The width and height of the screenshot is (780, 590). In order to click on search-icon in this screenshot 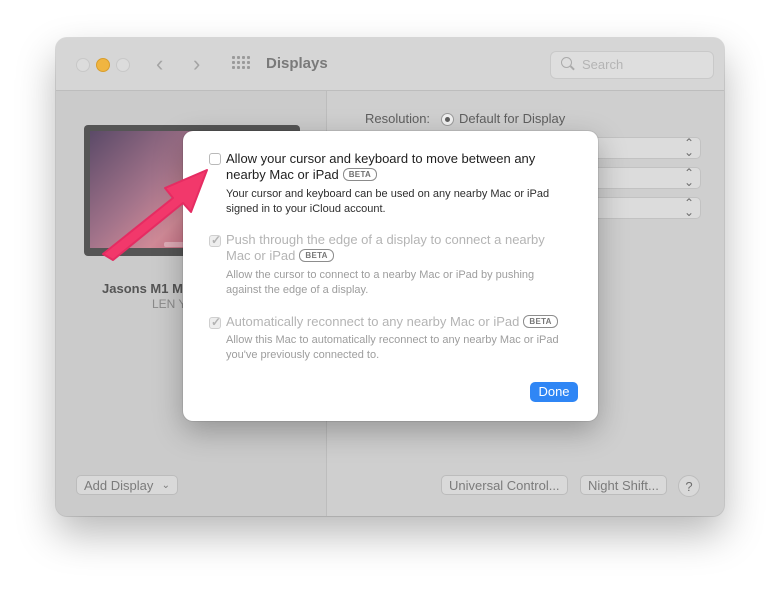, I will do `click(566, 62)`.